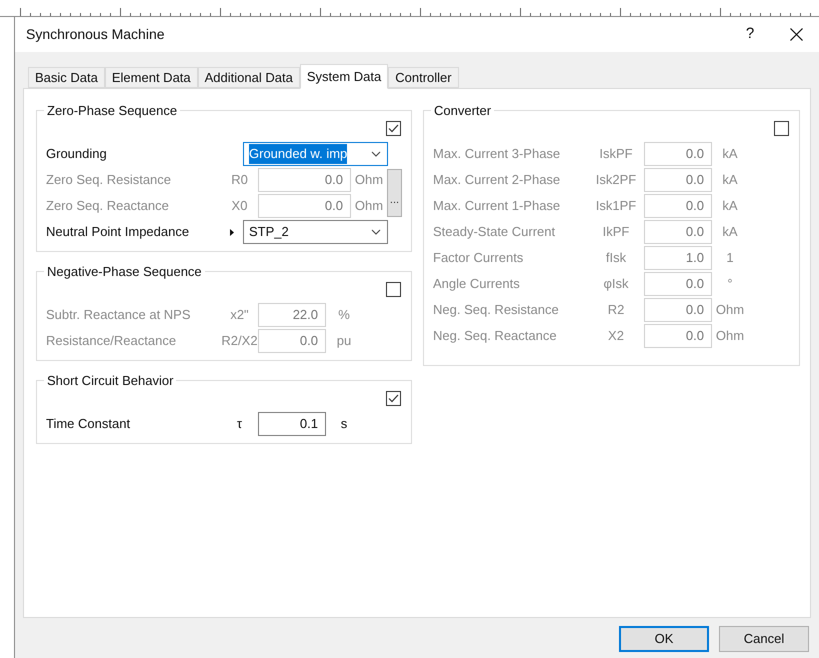  What do you see at coordinates (239, 341) in the screenshot?
I see `symbol-label: R2/X2` at bounding box center [239, 341].